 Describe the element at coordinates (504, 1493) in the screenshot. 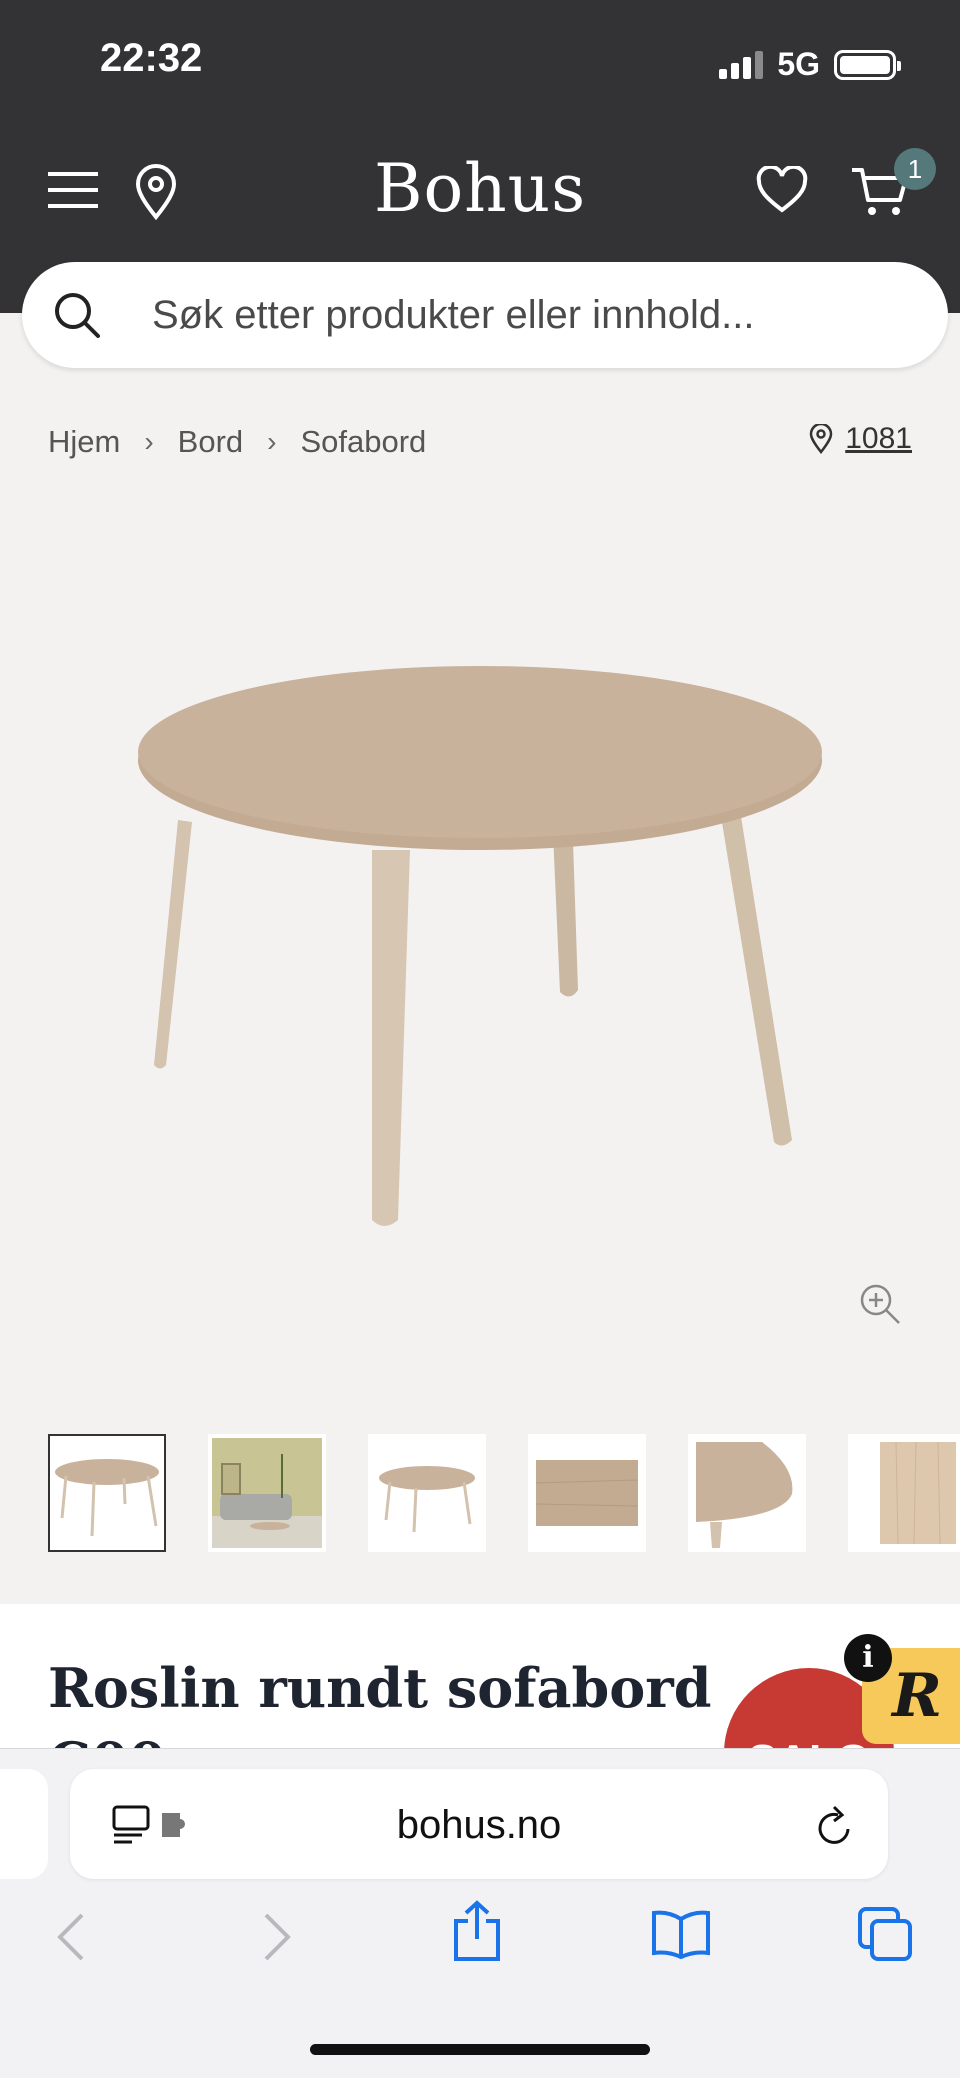

I see `thumbnail-strip` at that location.